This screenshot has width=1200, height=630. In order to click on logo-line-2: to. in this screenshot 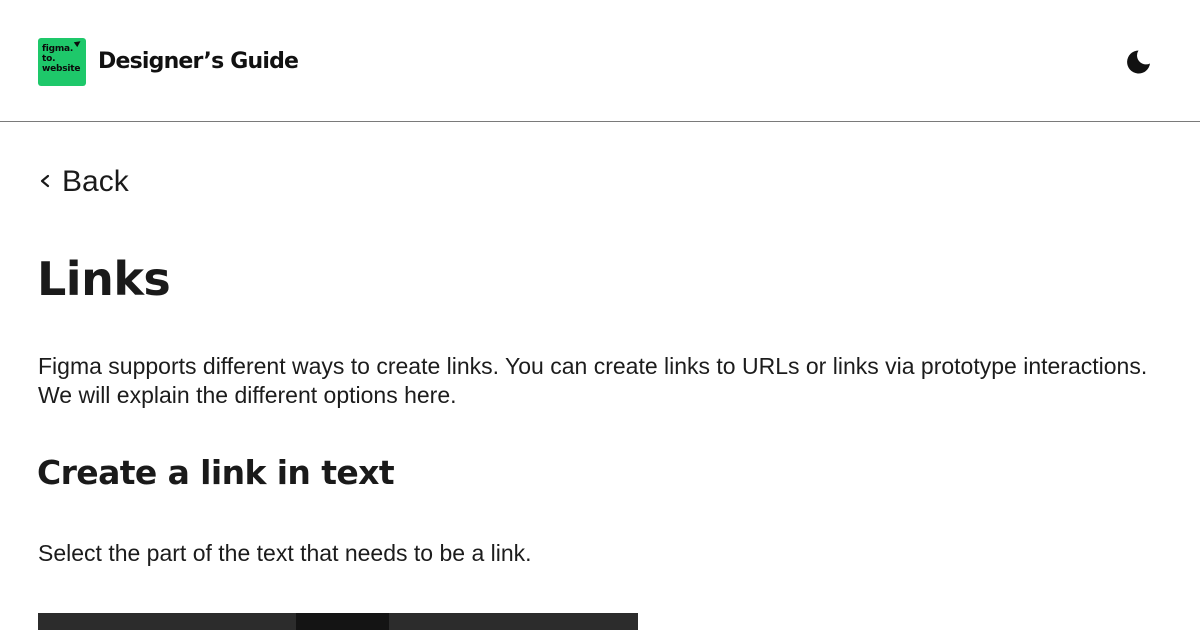, I will do `click(49, 59)`.